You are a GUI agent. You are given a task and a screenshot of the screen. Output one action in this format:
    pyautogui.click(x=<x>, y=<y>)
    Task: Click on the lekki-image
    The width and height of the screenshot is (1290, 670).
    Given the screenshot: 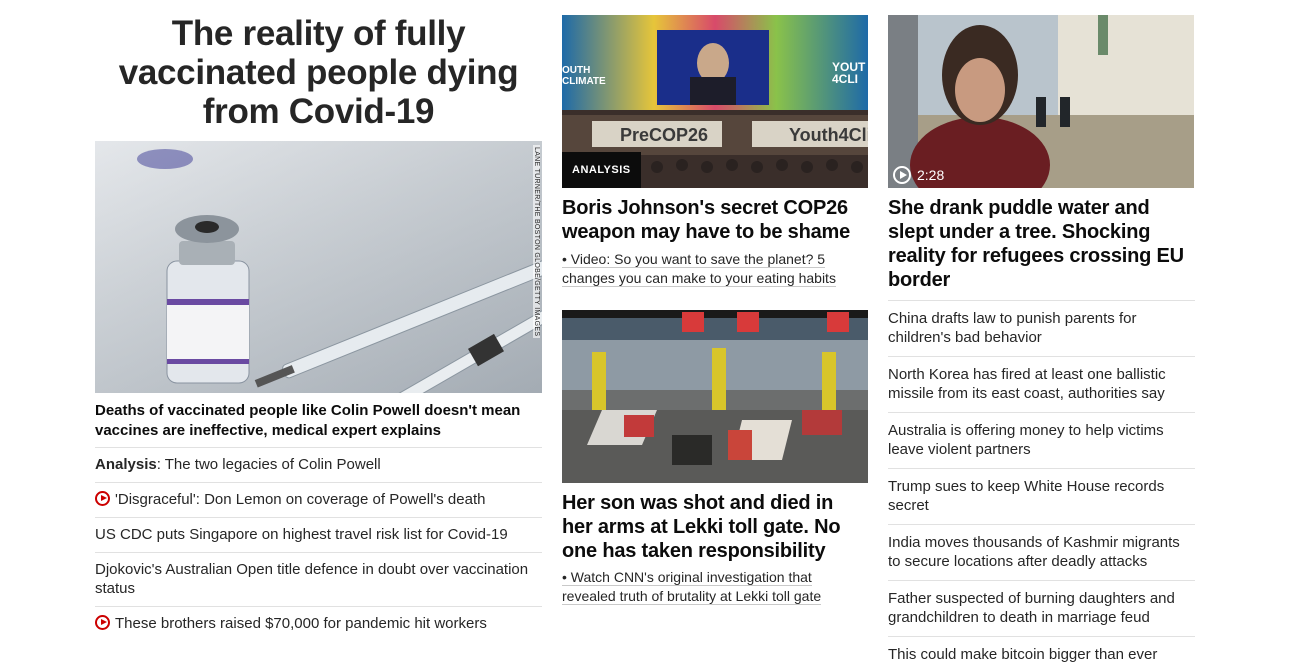 What is the action you would take?
    pyautogui.click(x=715, y=396)
    